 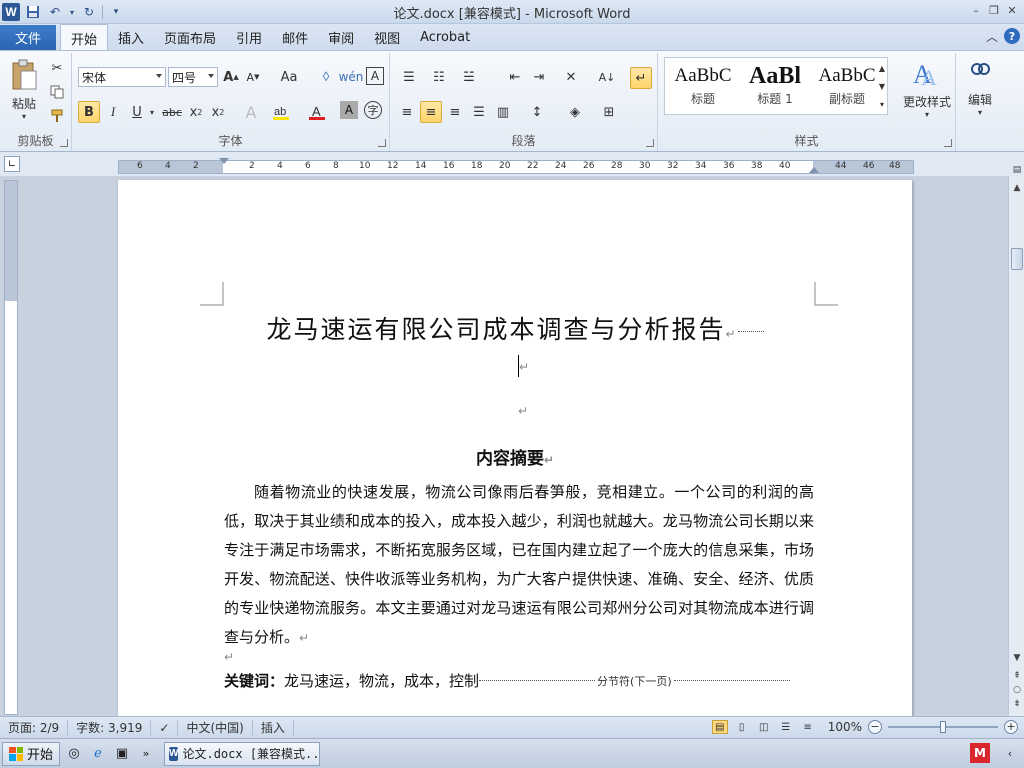 I want to click on tab-references: 引用, so click(x=249, y=37).